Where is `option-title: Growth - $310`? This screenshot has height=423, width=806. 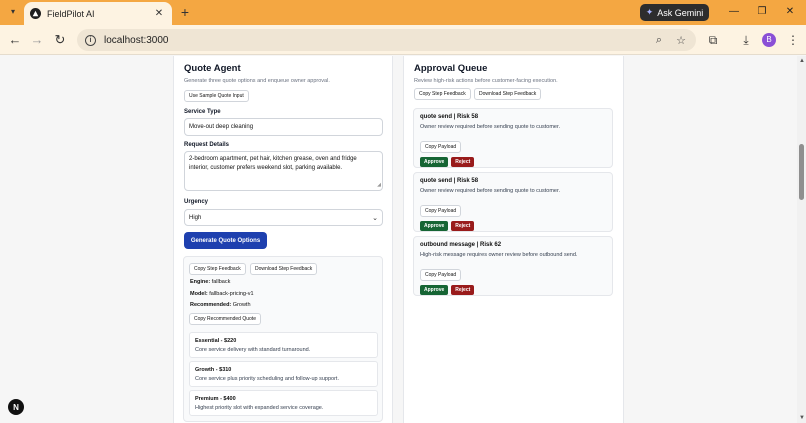 option-title: Growth - $310 is located at coordinates (213, 370).